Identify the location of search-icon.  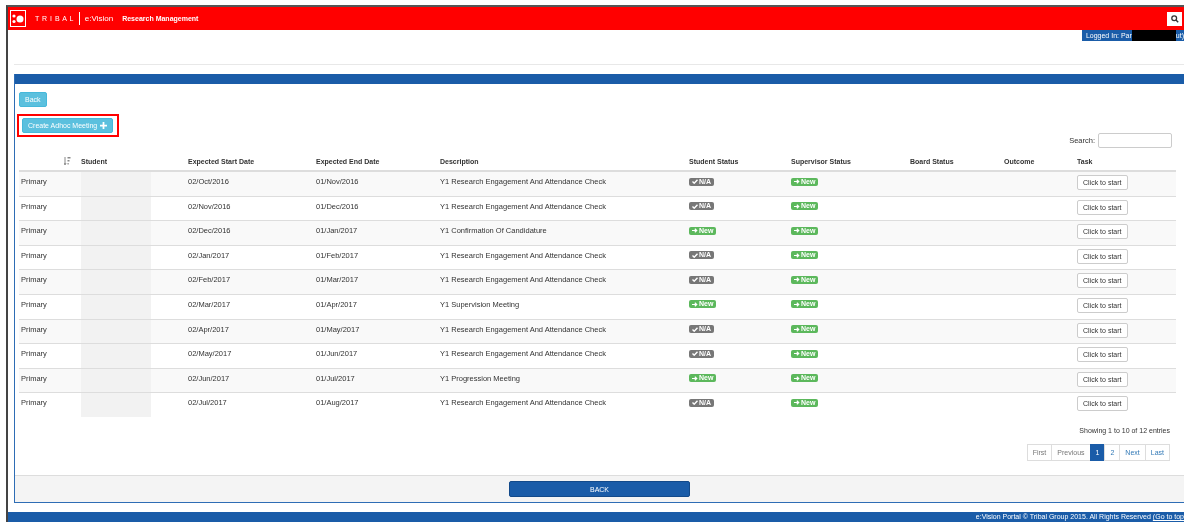
(1174, 18).